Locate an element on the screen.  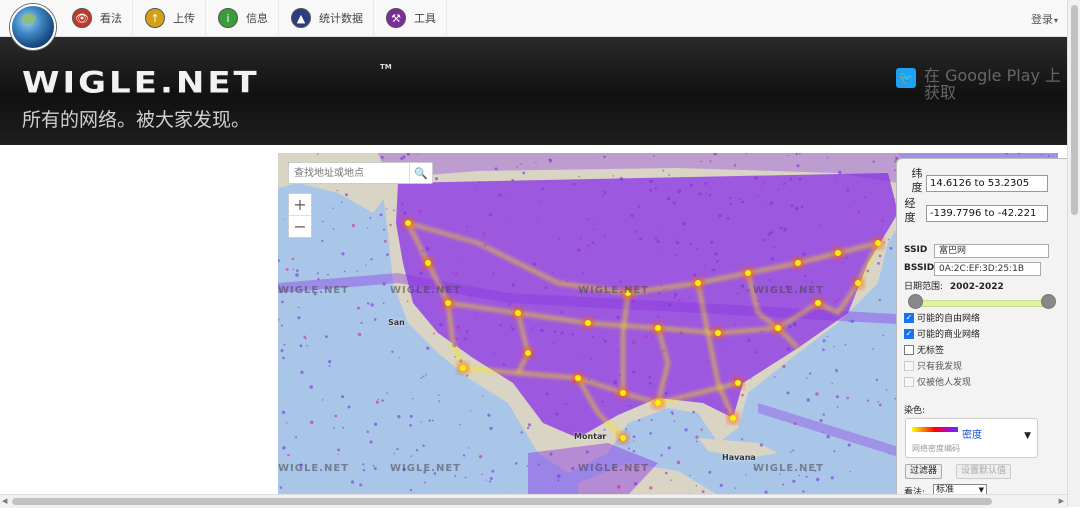
vertical-scrollbar is located at coordinates (1073, 253).